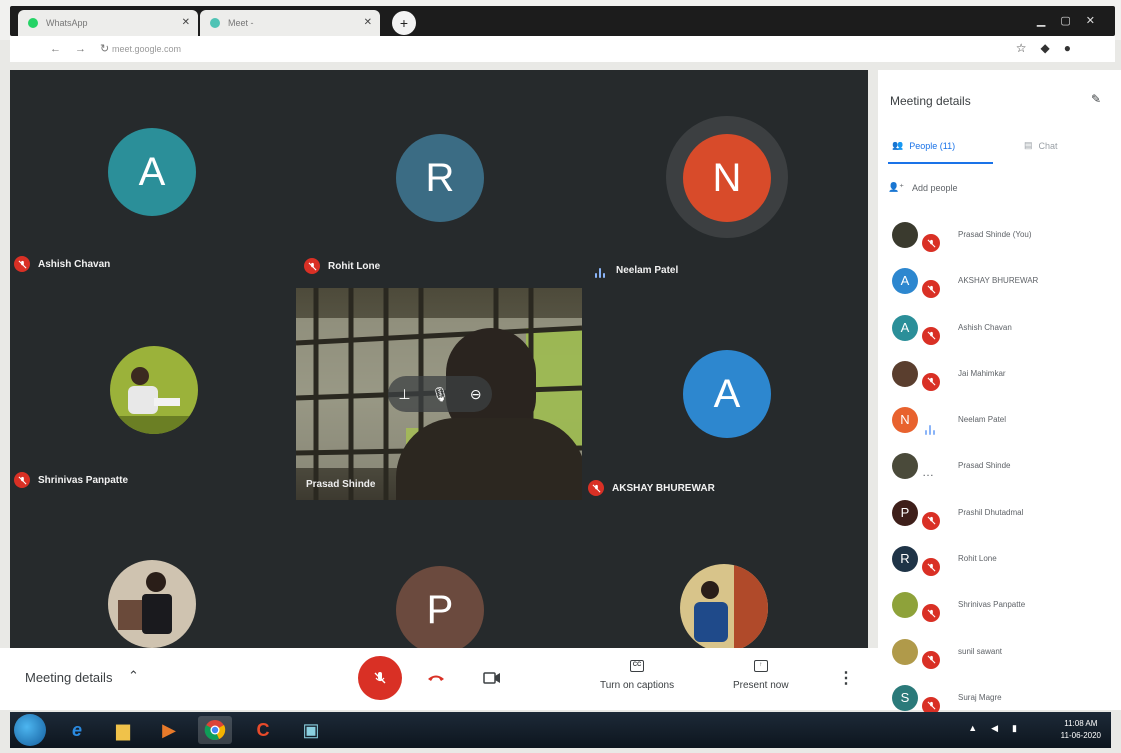 This screenshot has height=753, width=1121. I want to click on remove-icon: ⊖, so click(476, 394).